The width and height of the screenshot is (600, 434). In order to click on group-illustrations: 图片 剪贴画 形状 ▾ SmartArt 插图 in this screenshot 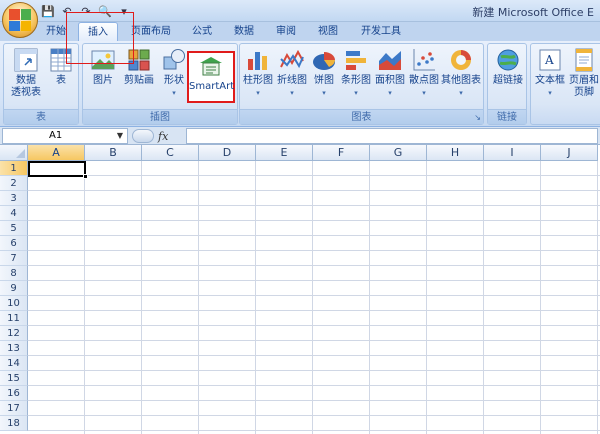, I will do `click(160, 84)`.